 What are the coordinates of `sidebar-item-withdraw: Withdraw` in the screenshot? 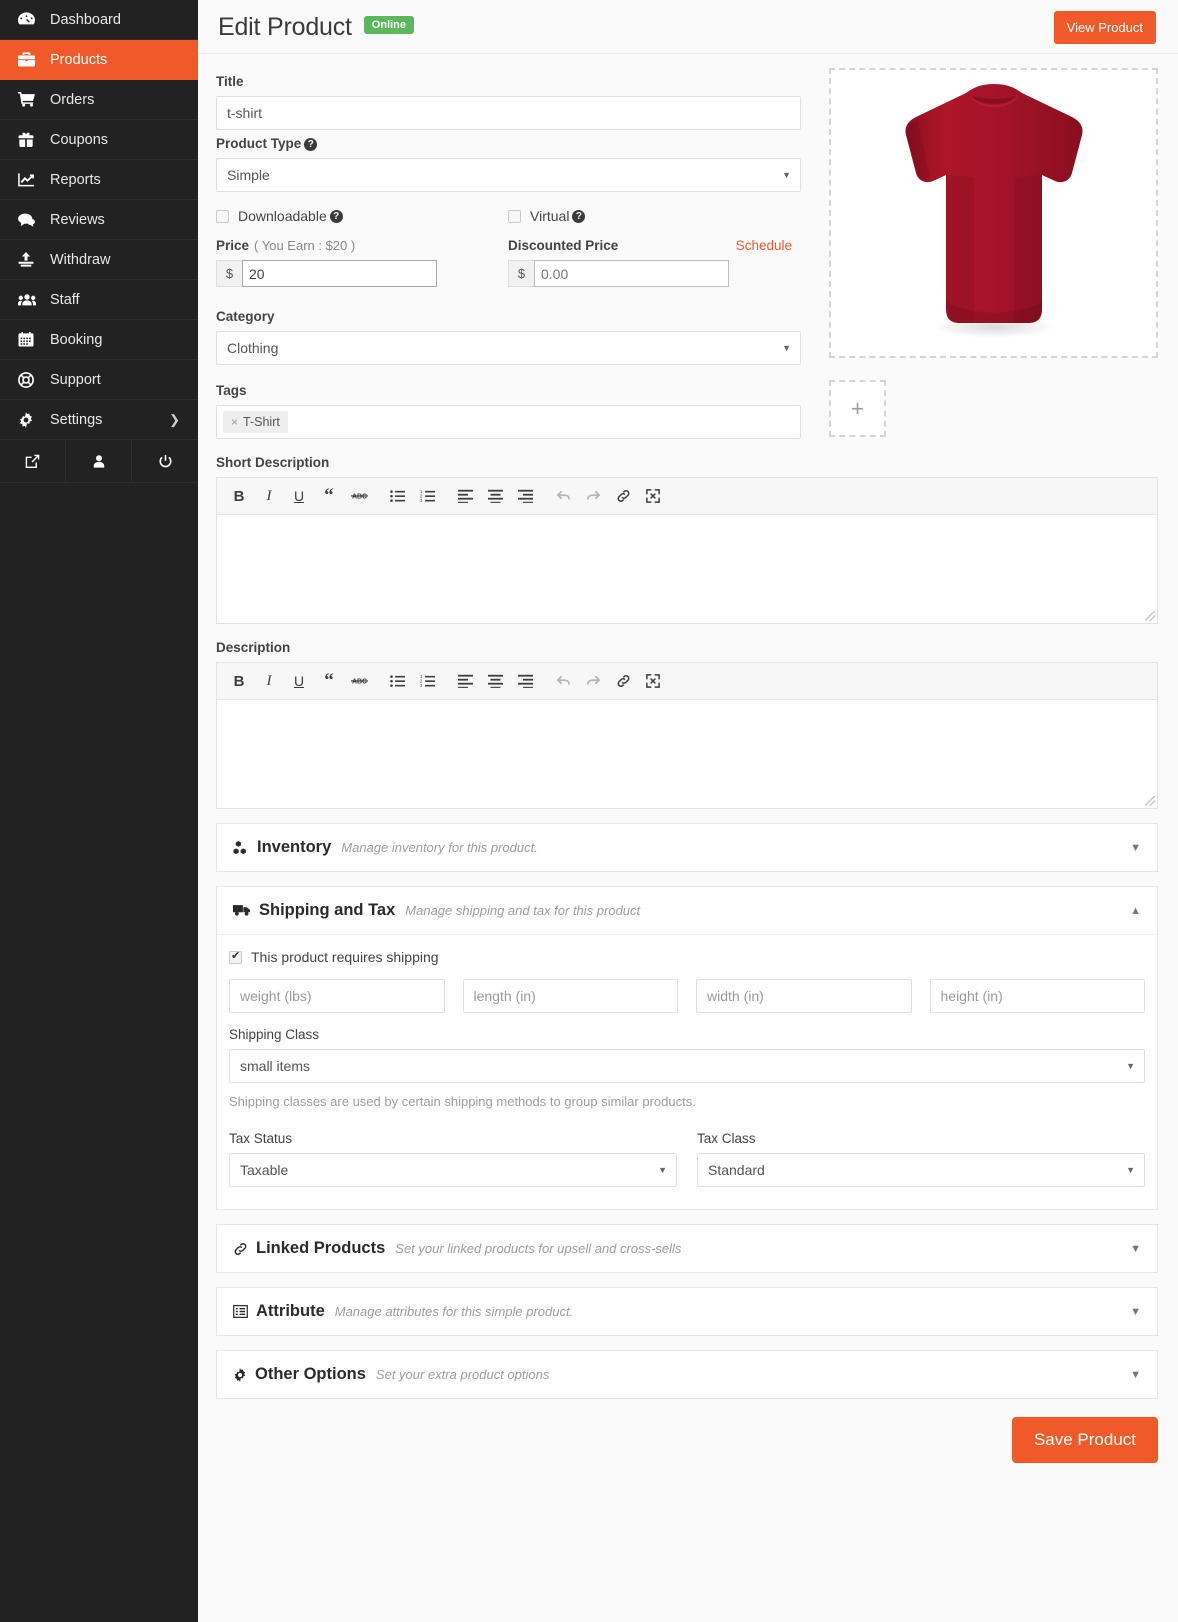 It's located at (99, 260).